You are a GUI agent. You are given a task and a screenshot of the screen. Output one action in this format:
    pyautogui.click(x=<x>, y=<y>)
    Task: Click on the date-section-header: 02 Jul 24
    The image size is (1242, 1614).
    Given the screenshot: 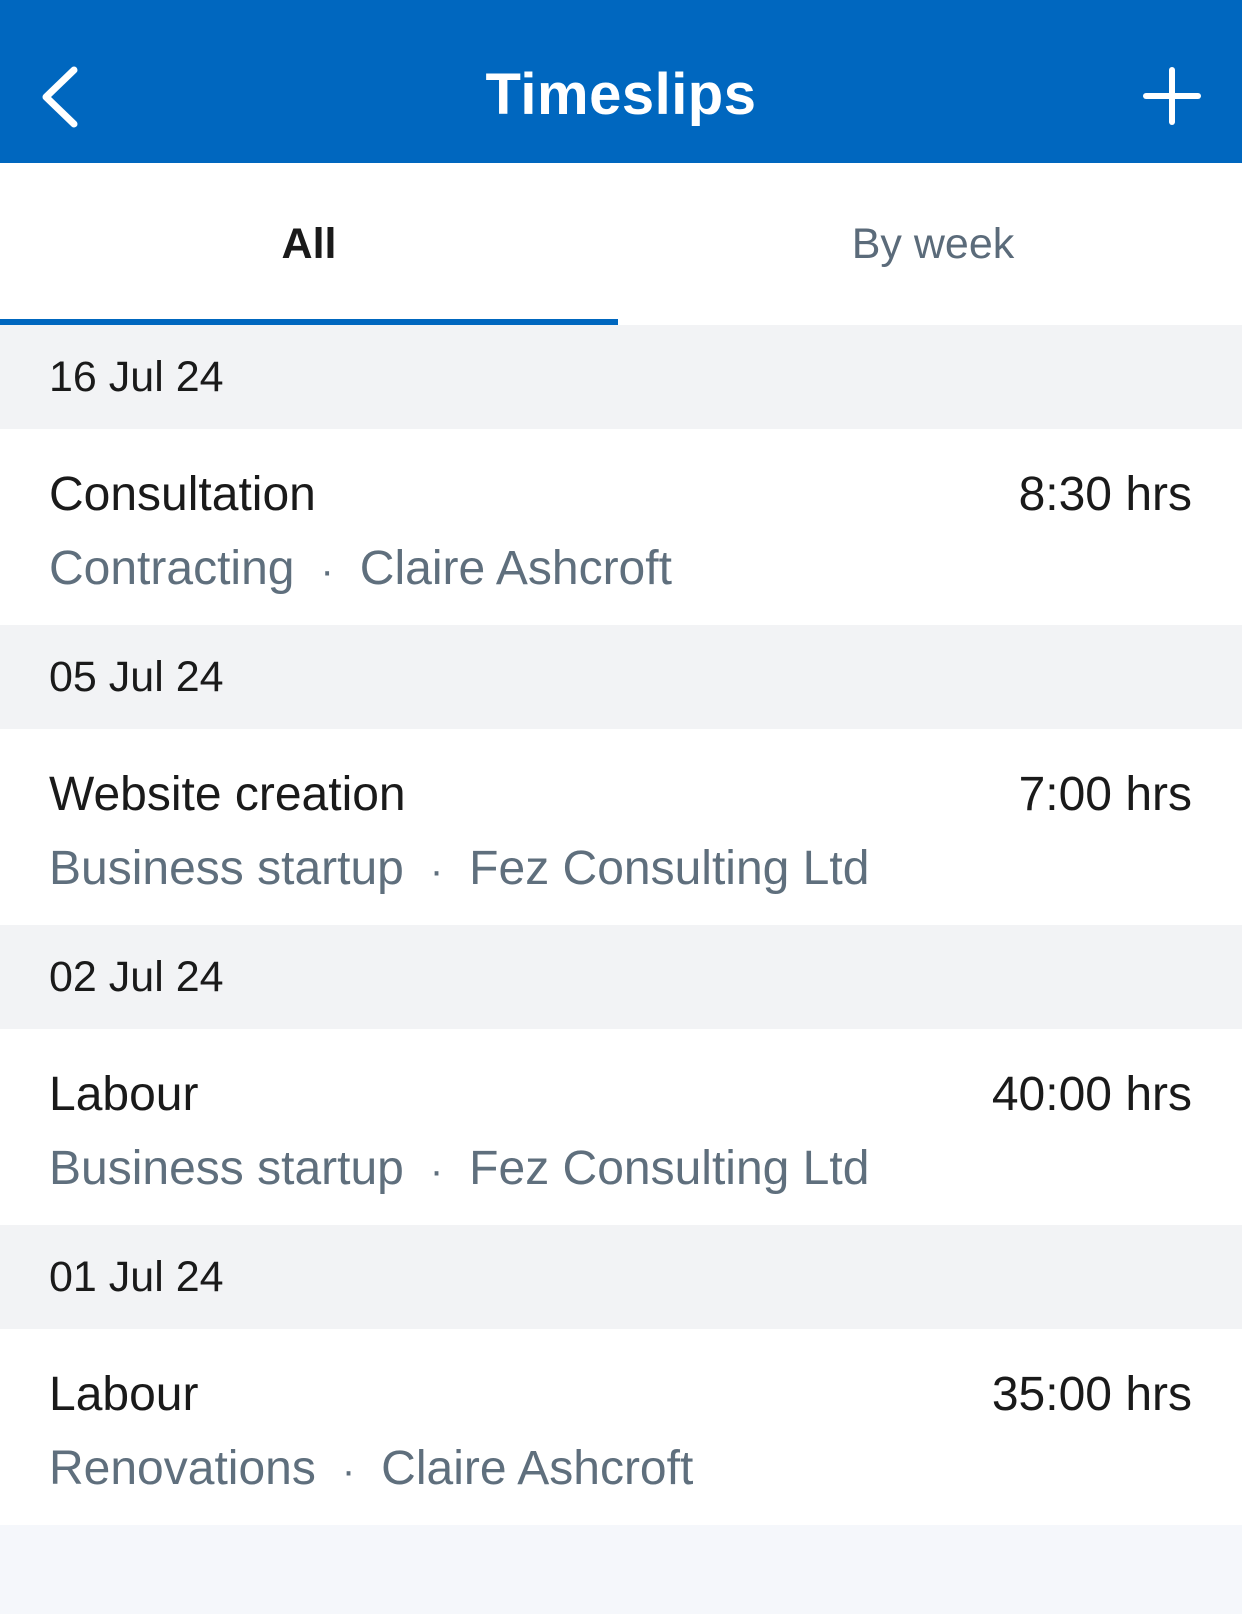 What is the action you would take?
    pyautogui.click(x=621, y=977)
    